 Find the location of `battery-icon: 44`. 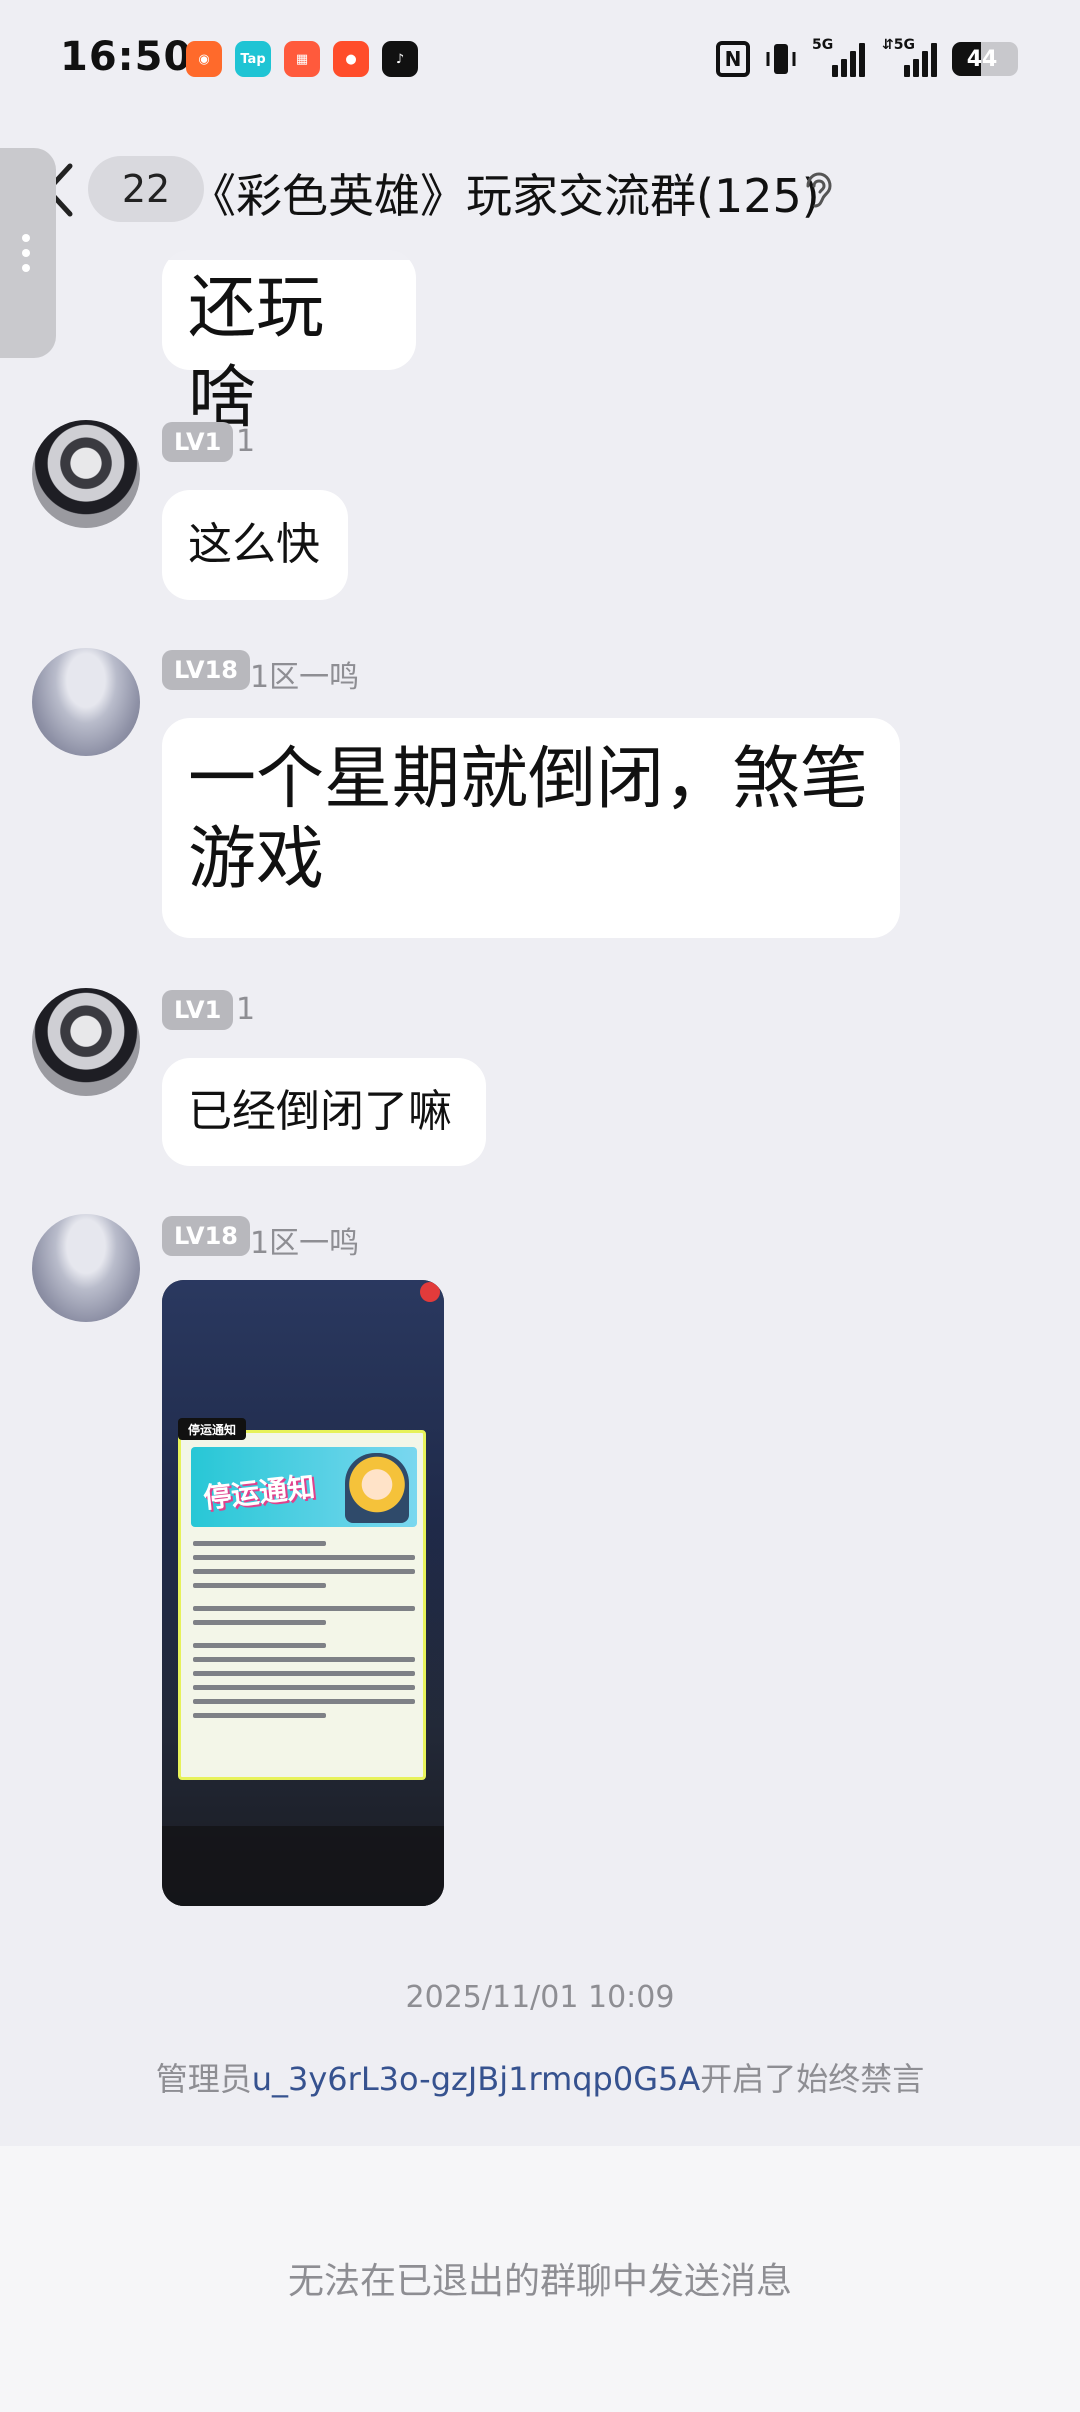

battery-icon: 44 is located at coordinates (985, 59).